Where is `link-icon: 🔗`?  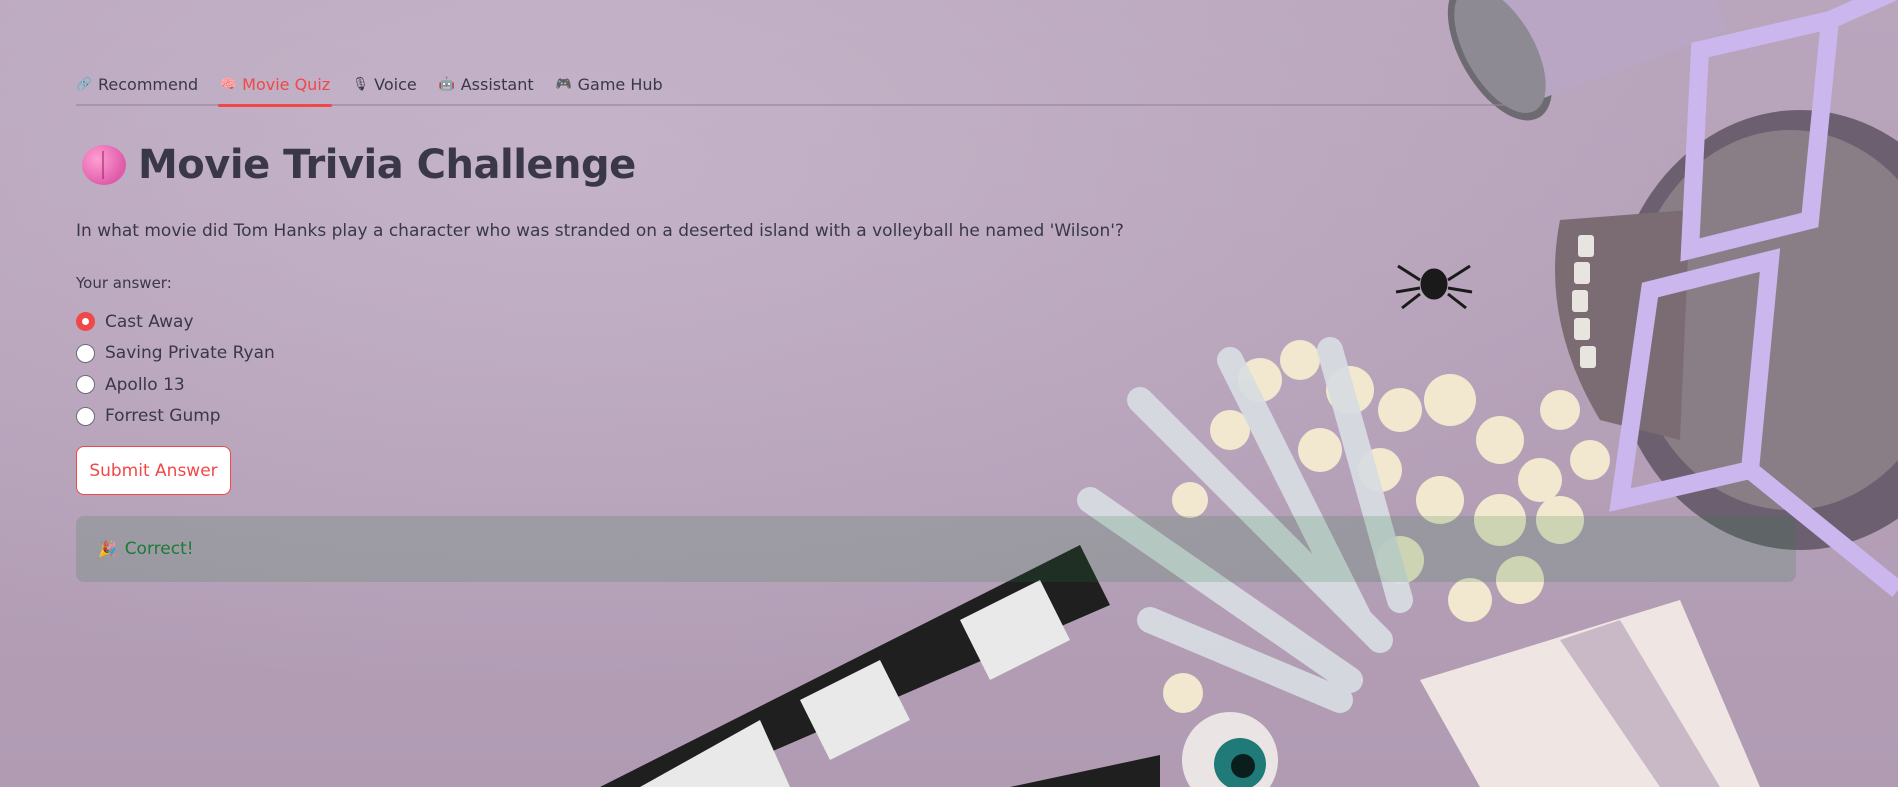
link-icon: 🔗 is located at coordinates (84, 84).